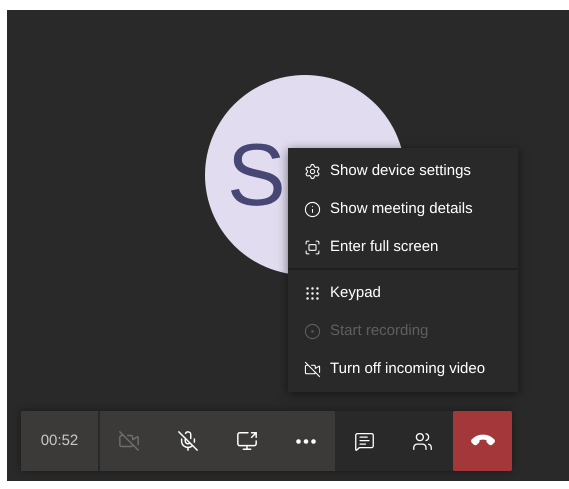 This screenshot has height=489, width=569. What do you see at coordinates (312, 293) in the screenshot?
I see `keypad-icon` at bounding box center [312, 293].